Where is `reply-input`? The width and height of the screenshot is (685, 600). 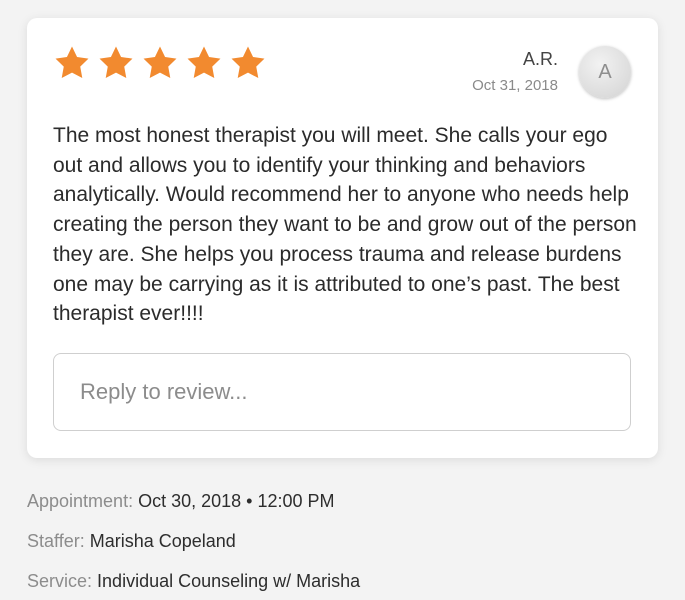 reply-input is located at coordinates (342, 392).